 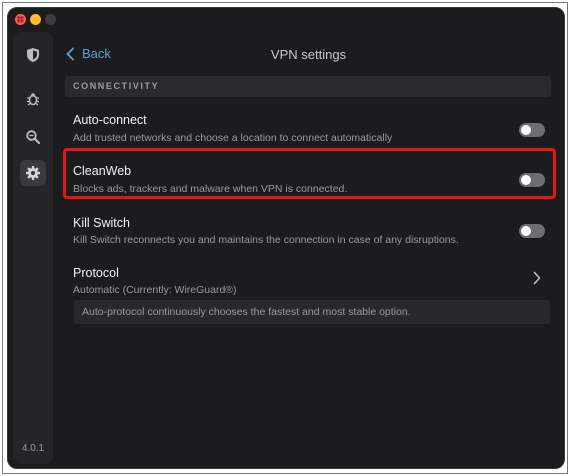 I want to click on search-icon, so click(x=33, y=137).